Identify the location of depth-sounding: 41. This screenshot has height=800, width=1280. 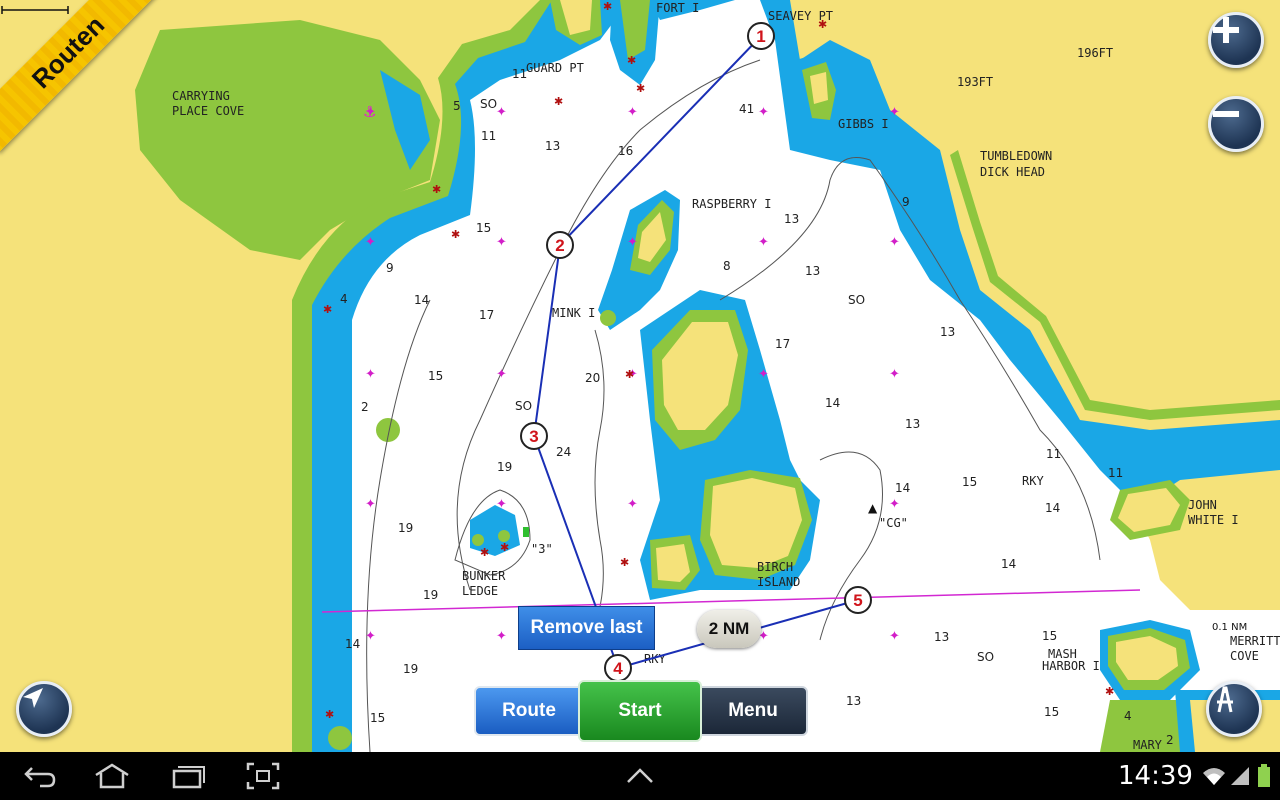
(746, 109).